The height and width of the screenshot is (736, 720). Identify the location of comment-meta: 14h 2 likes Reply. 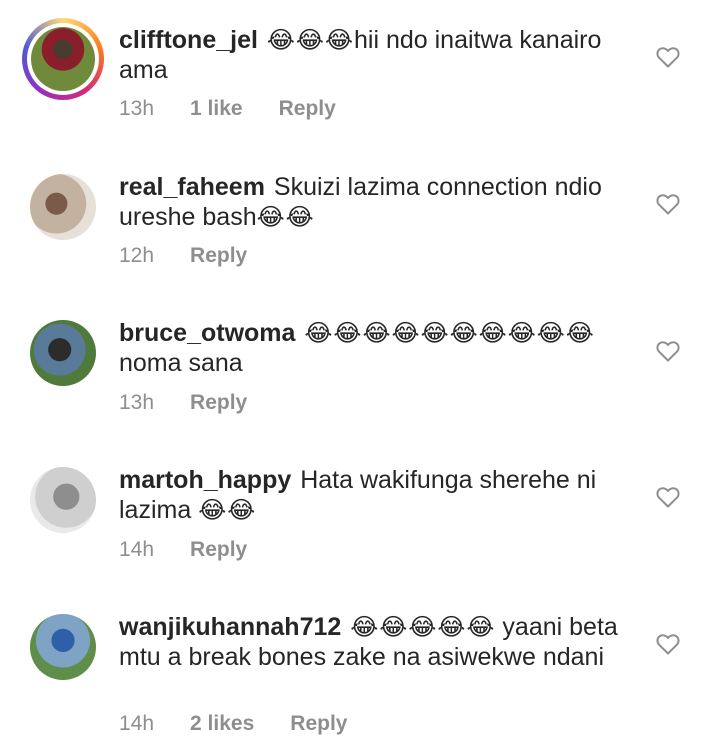
(251, 724).